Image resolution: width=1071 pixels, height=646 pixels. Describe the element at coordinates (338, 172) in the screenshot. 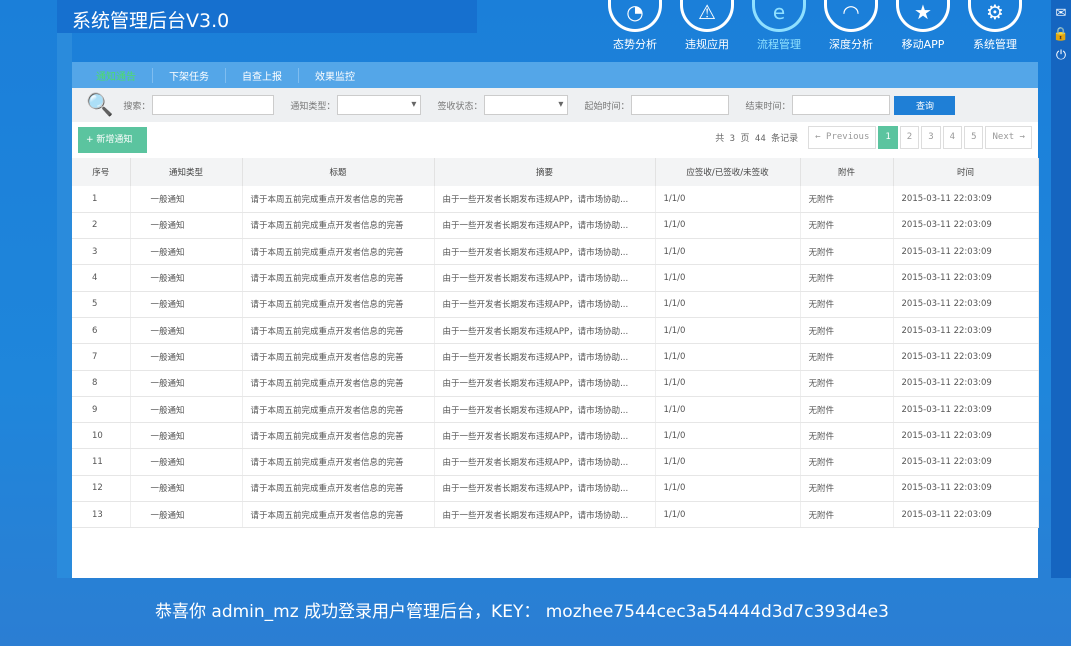

I see `column-header: 标题` at that location.